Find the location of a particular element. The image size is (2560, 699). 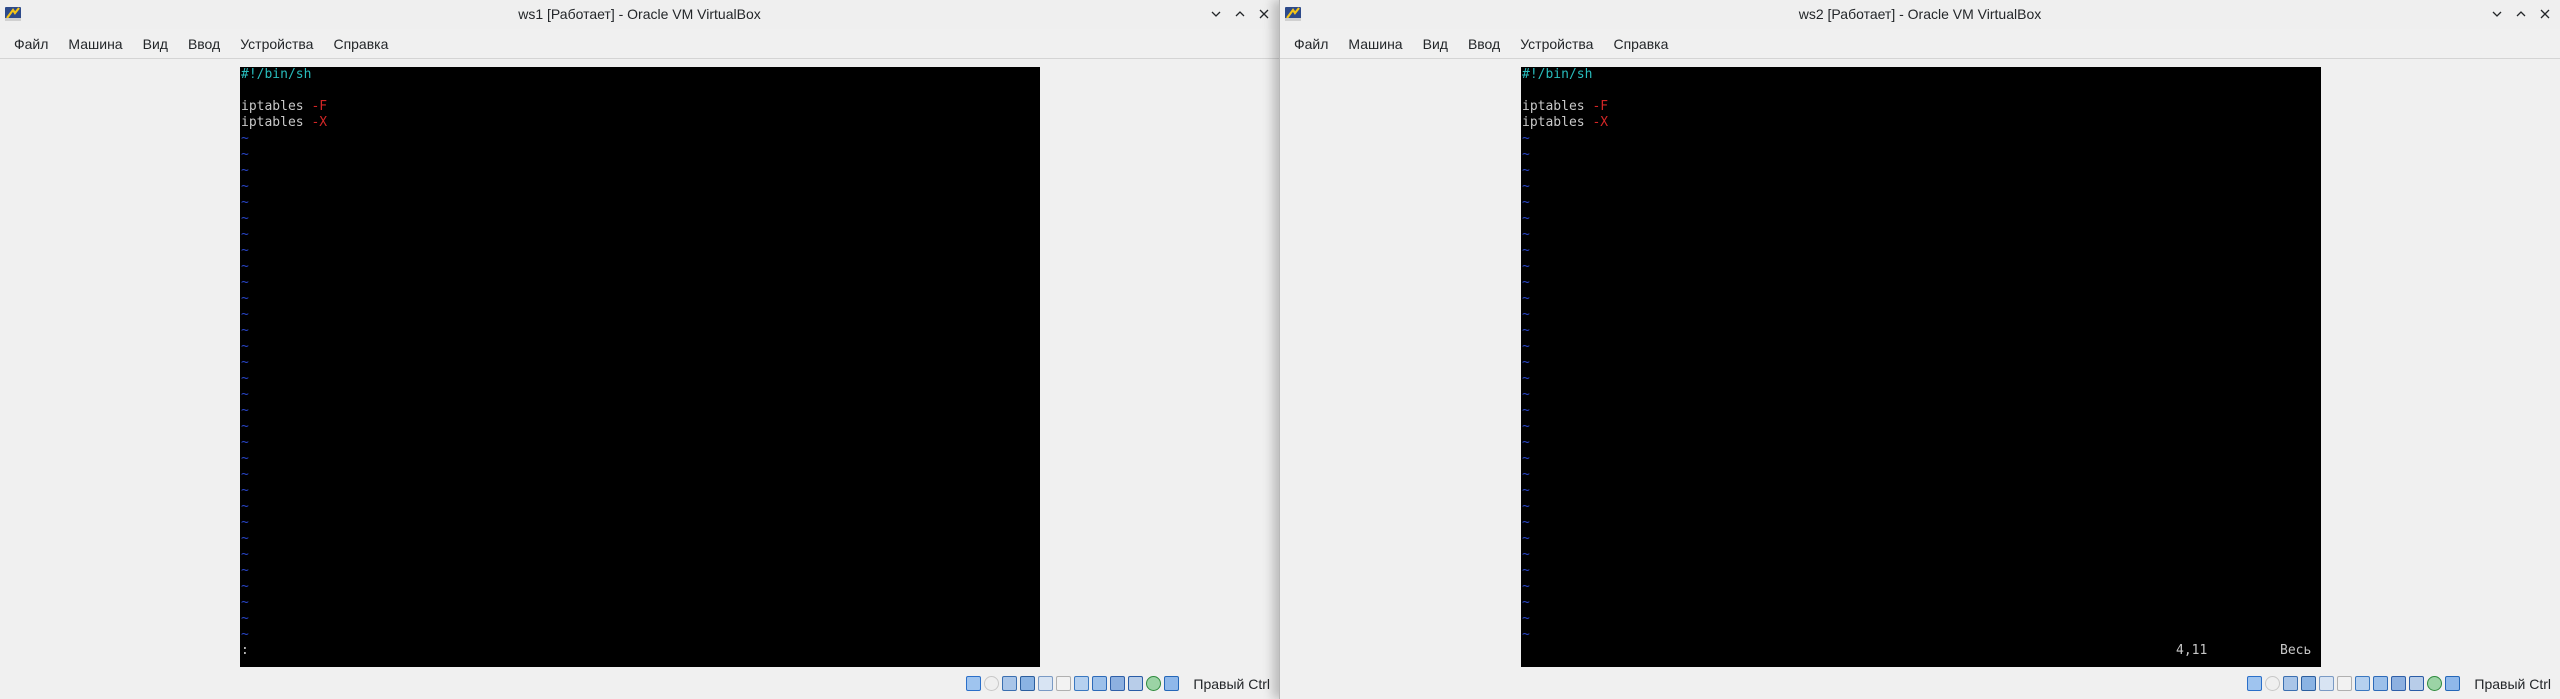

chevron-up-icon is located at coordinates (1240, 14).